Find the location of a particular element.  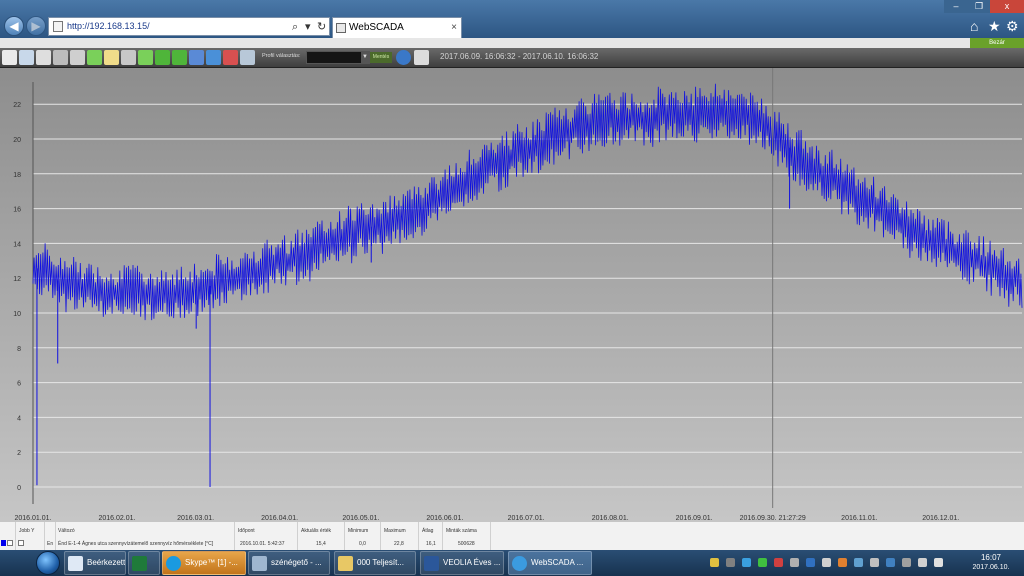

flag-icon is located at coordinates (938, 562).